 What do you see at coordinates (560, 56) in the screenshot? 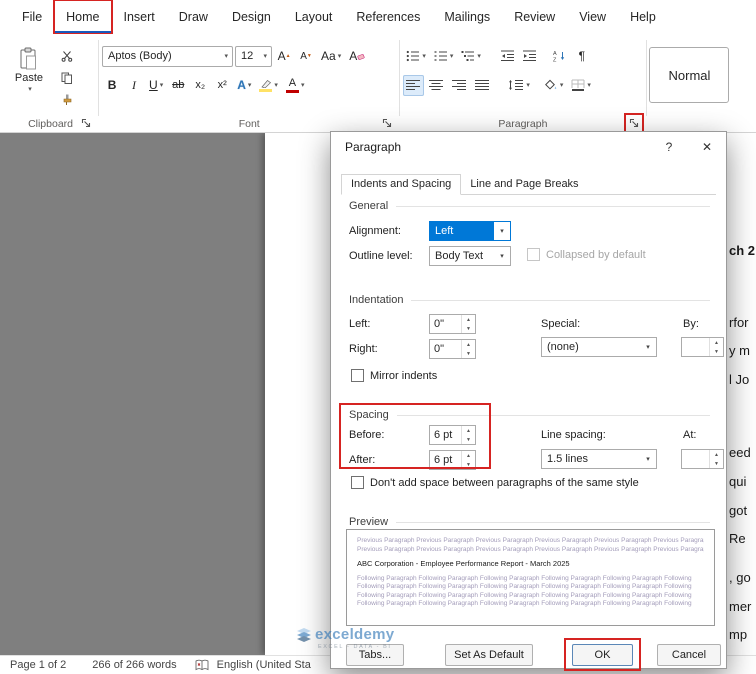
I see `sort-button: AZ` at bounding box center [560, 56].